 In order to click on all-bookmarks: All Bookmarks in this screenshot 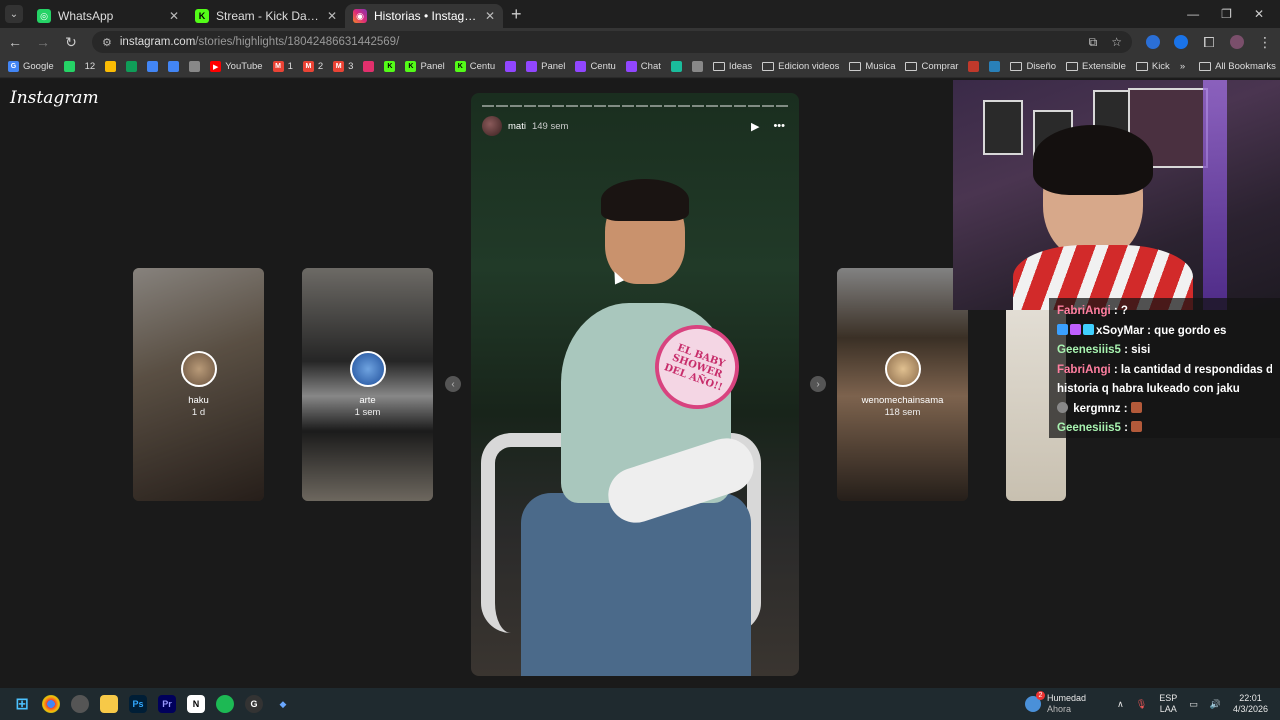, I will do `click(1237, 66)`.